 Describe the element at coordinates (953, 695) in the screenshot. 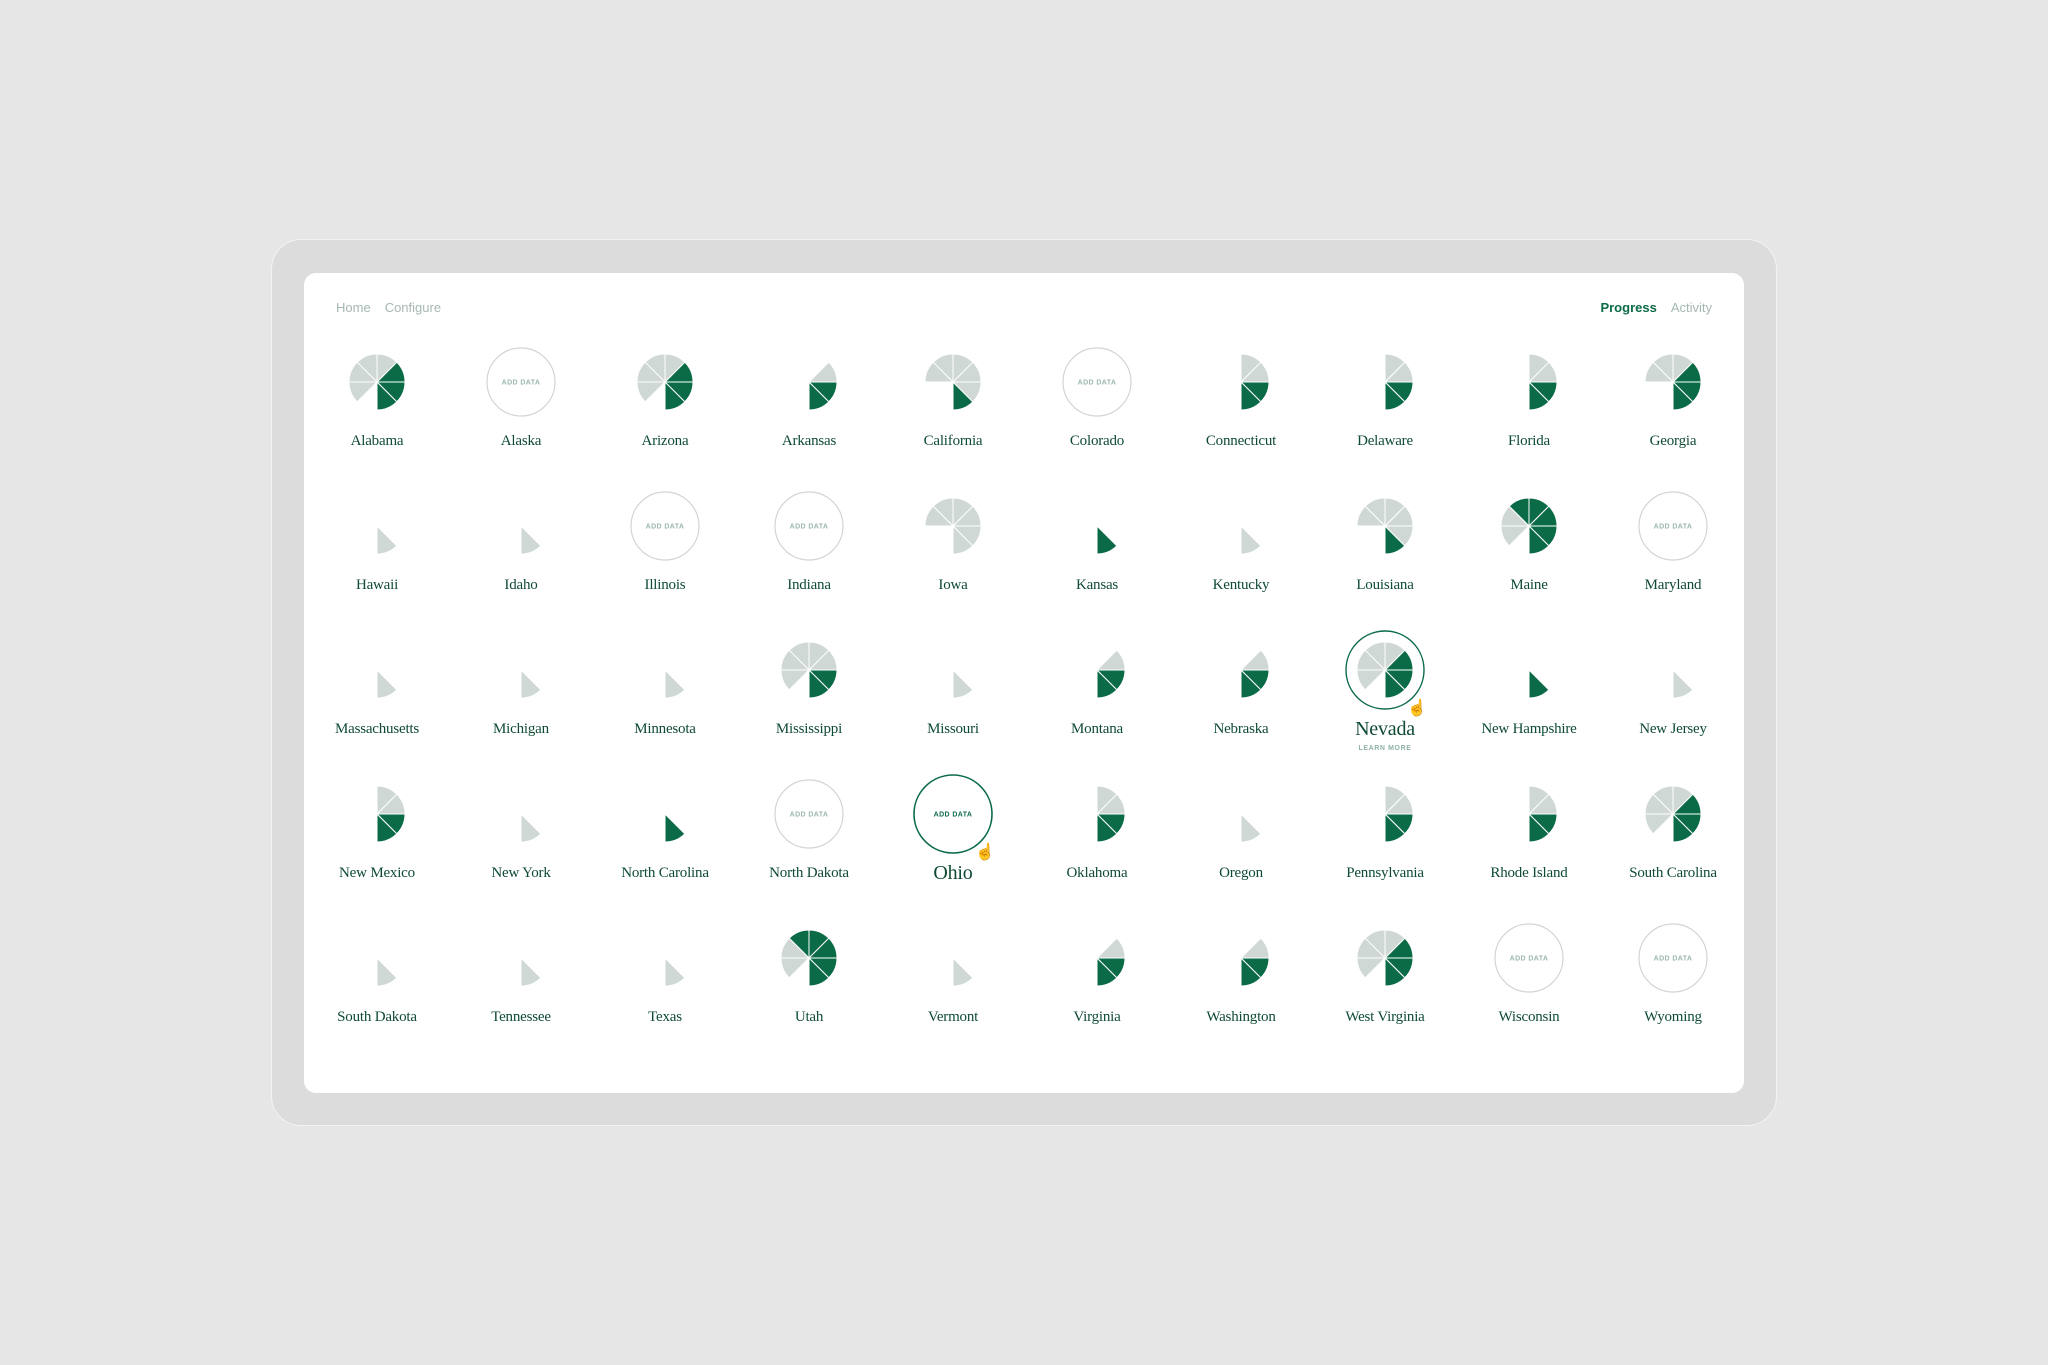

I see `state-card: Missouri` at that location.